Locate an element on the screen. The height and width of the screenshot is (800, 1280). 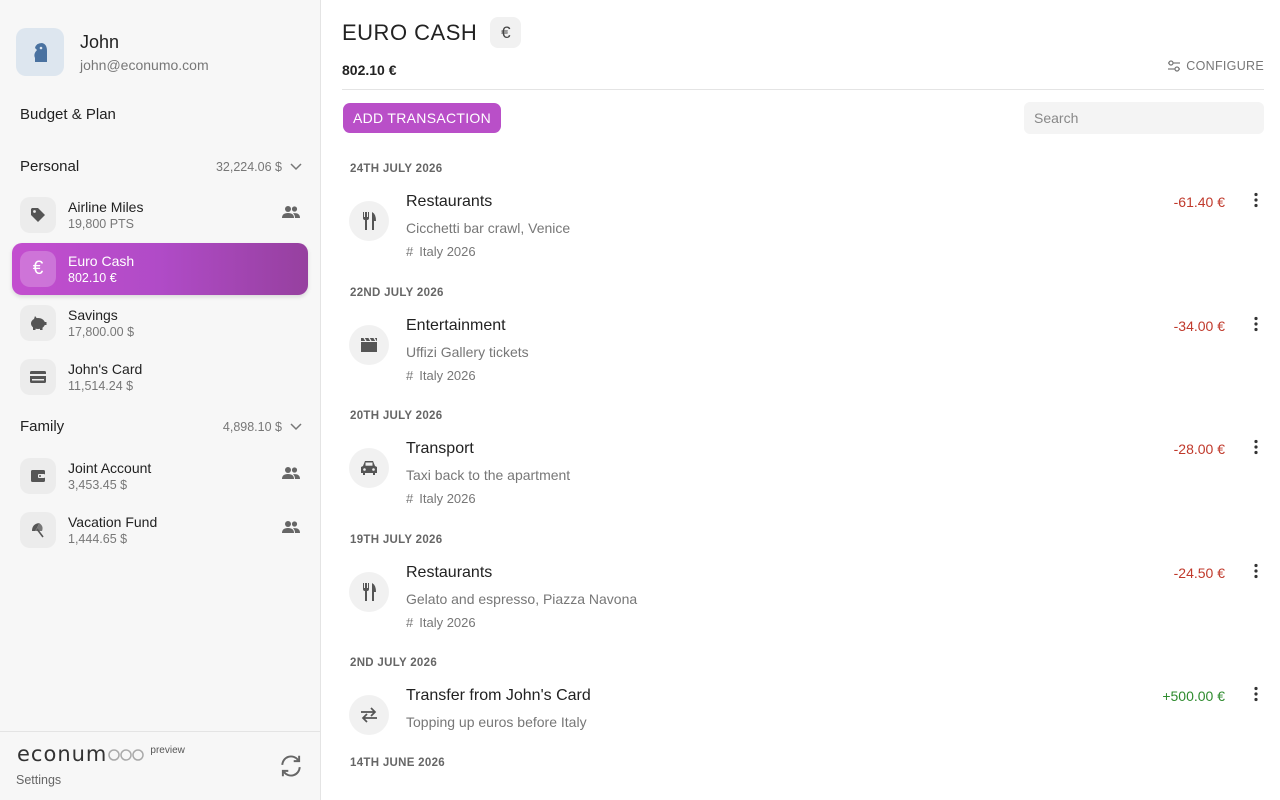
beach-umbrella-icon is located at coordinates (38, 530).